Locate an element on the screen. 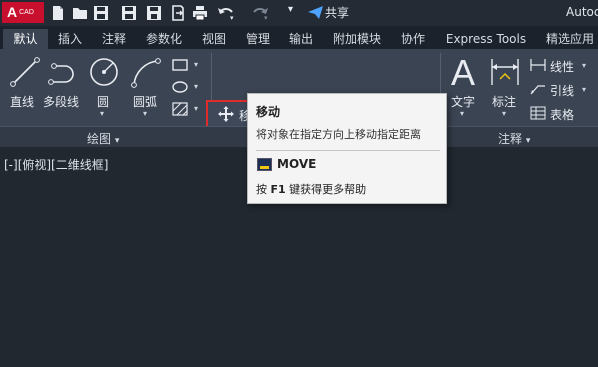 This screenshot has height=367, width=598. annotation-panel-title: 注释 ▾ is located at coordinates (514, 138).